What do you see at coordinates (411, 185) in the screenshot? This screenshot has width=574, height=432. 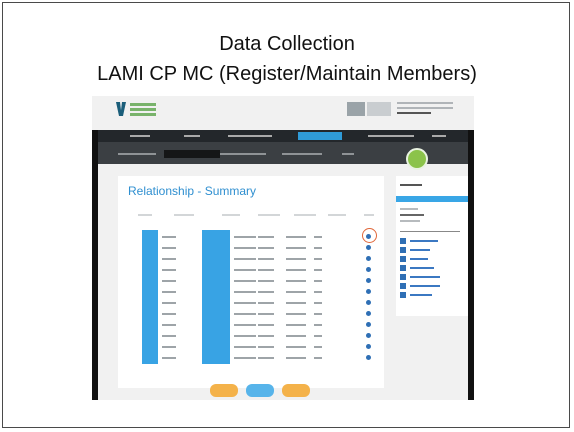 I see `side-heading` at bounding box center [411, 185].